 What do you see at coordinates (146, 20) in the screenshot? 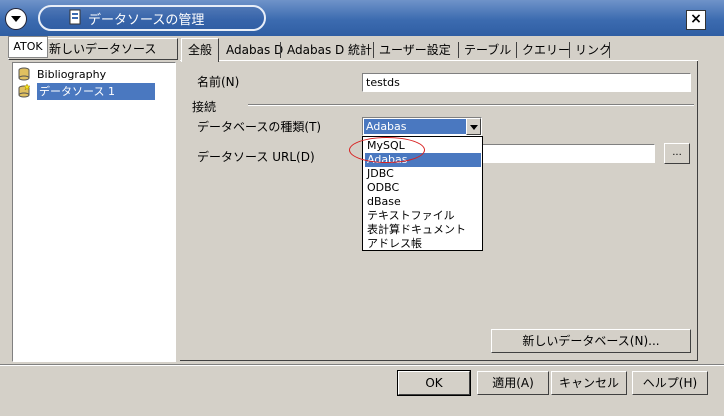
I see `window-title: データソースの管理` at bounding box center [146, 20].